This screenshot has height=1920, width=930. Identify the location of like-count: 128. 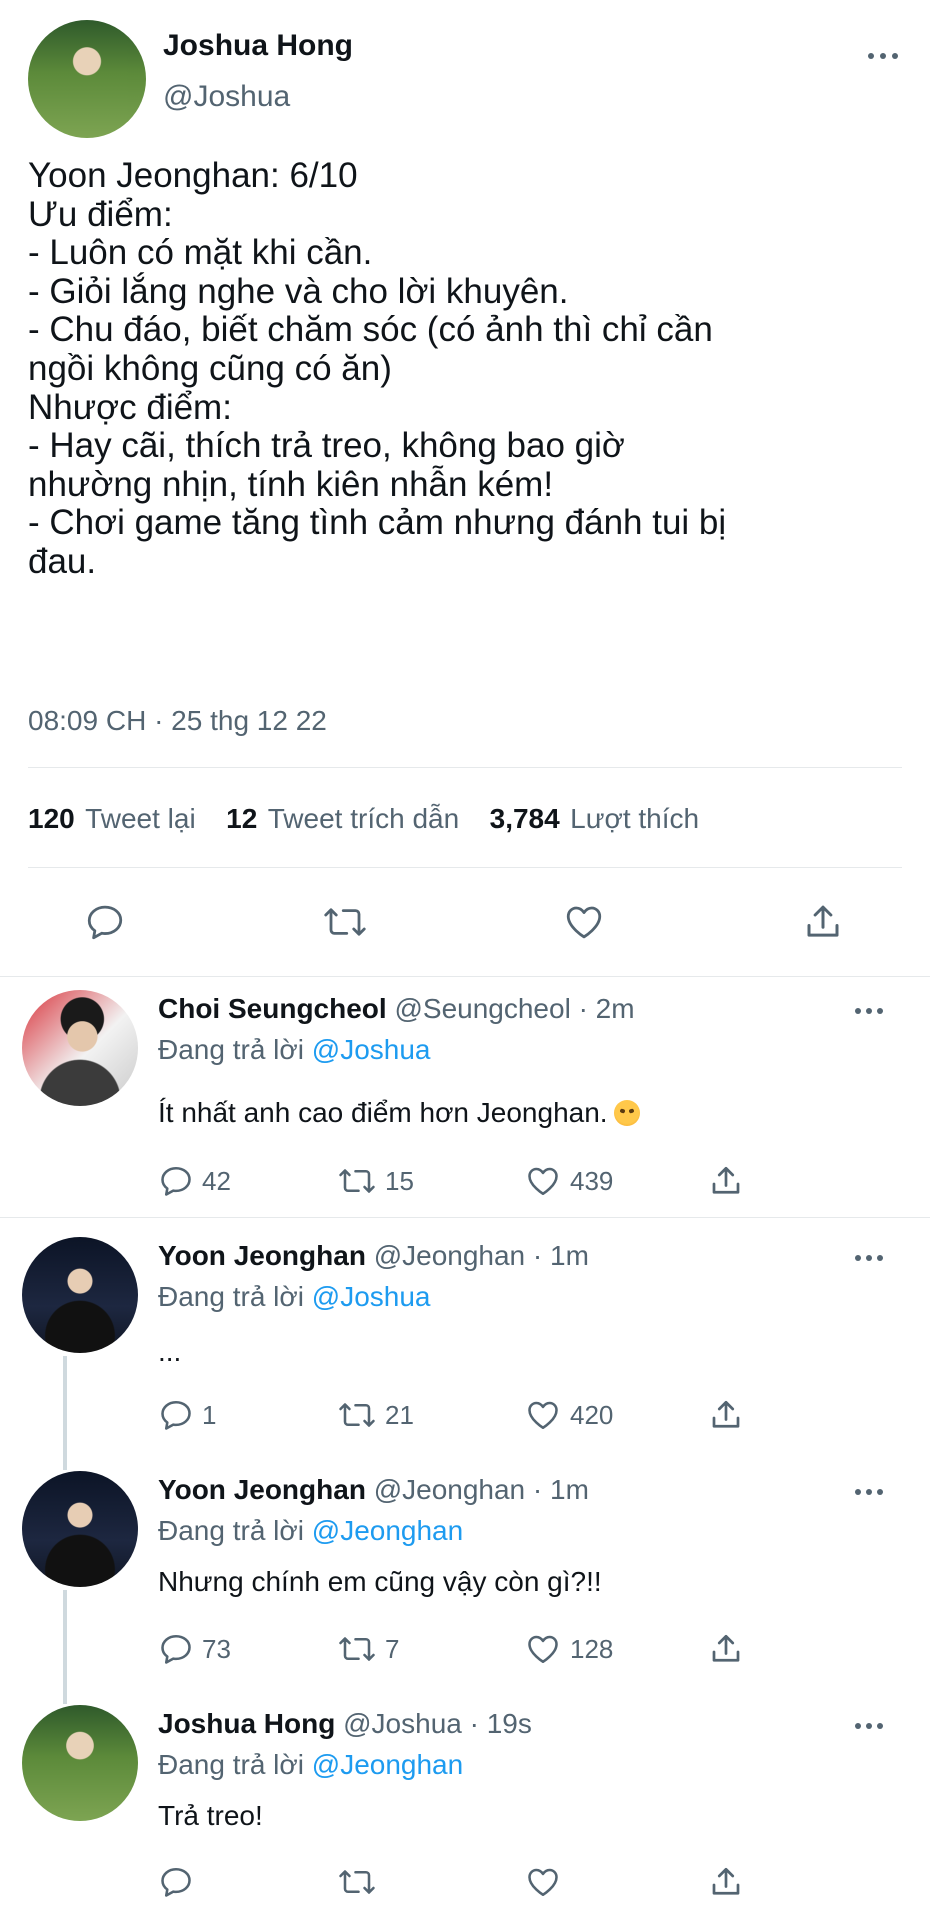
(592, 1648).